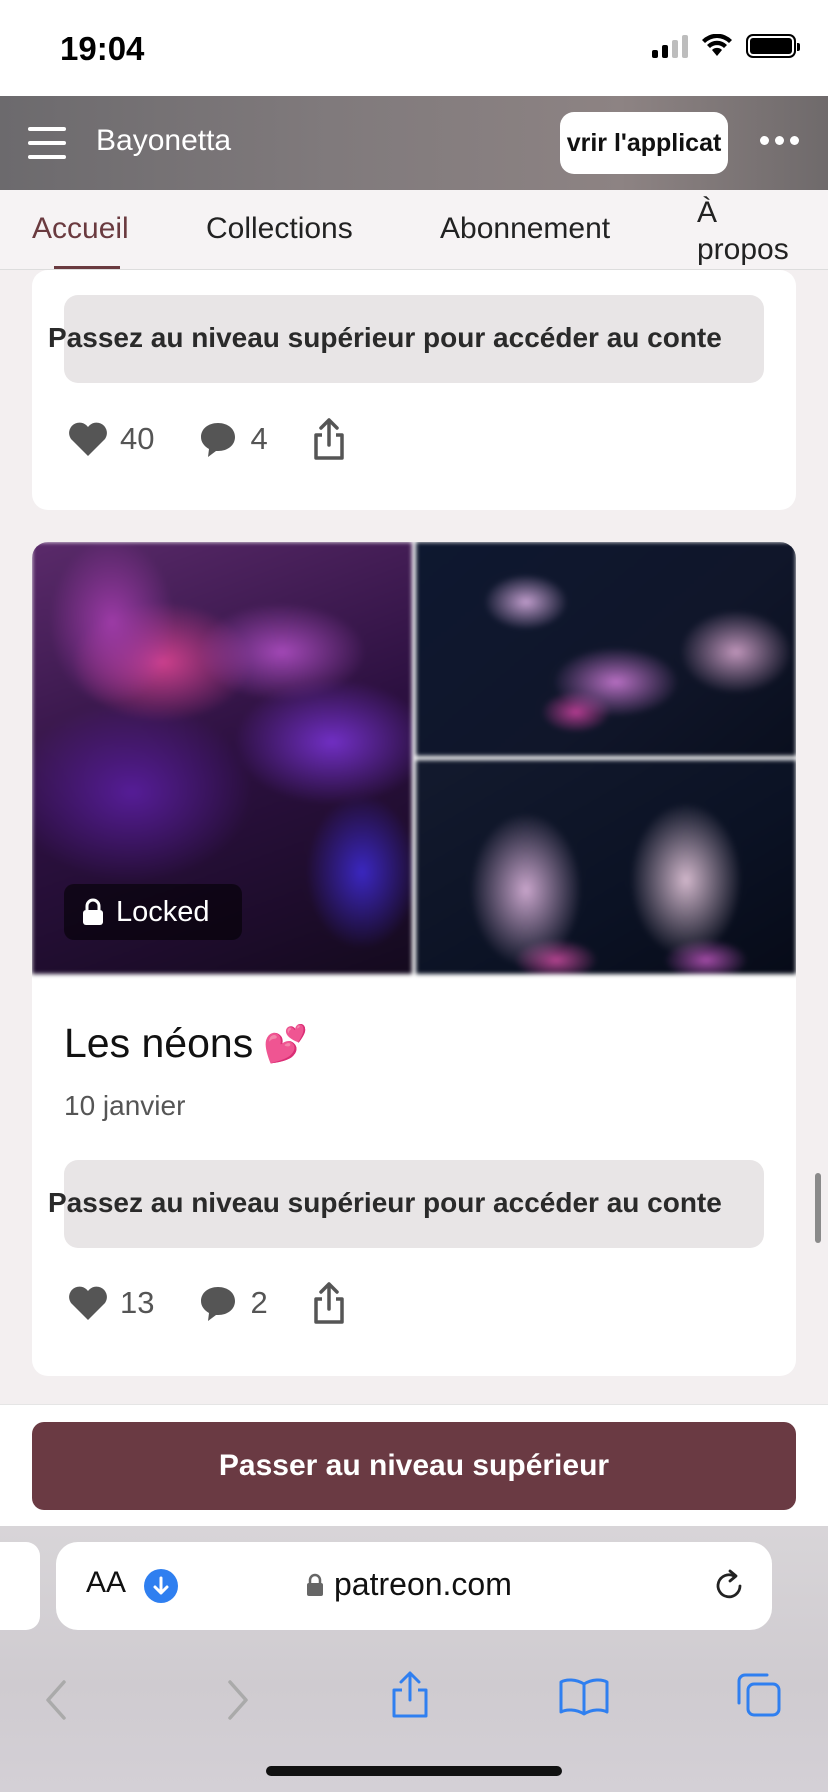 This screenshot has width=828, height=1792. I want to click on more-options-icon, so click(779, 140).